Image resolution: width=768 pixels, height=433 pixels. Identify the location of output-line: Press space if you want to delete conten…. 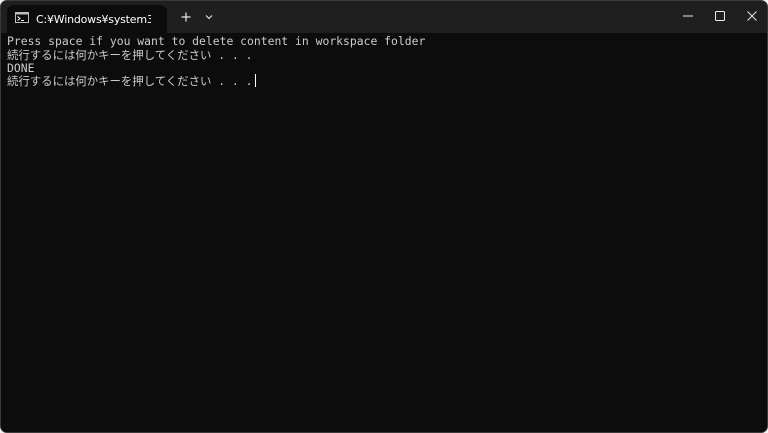
(216, 41).